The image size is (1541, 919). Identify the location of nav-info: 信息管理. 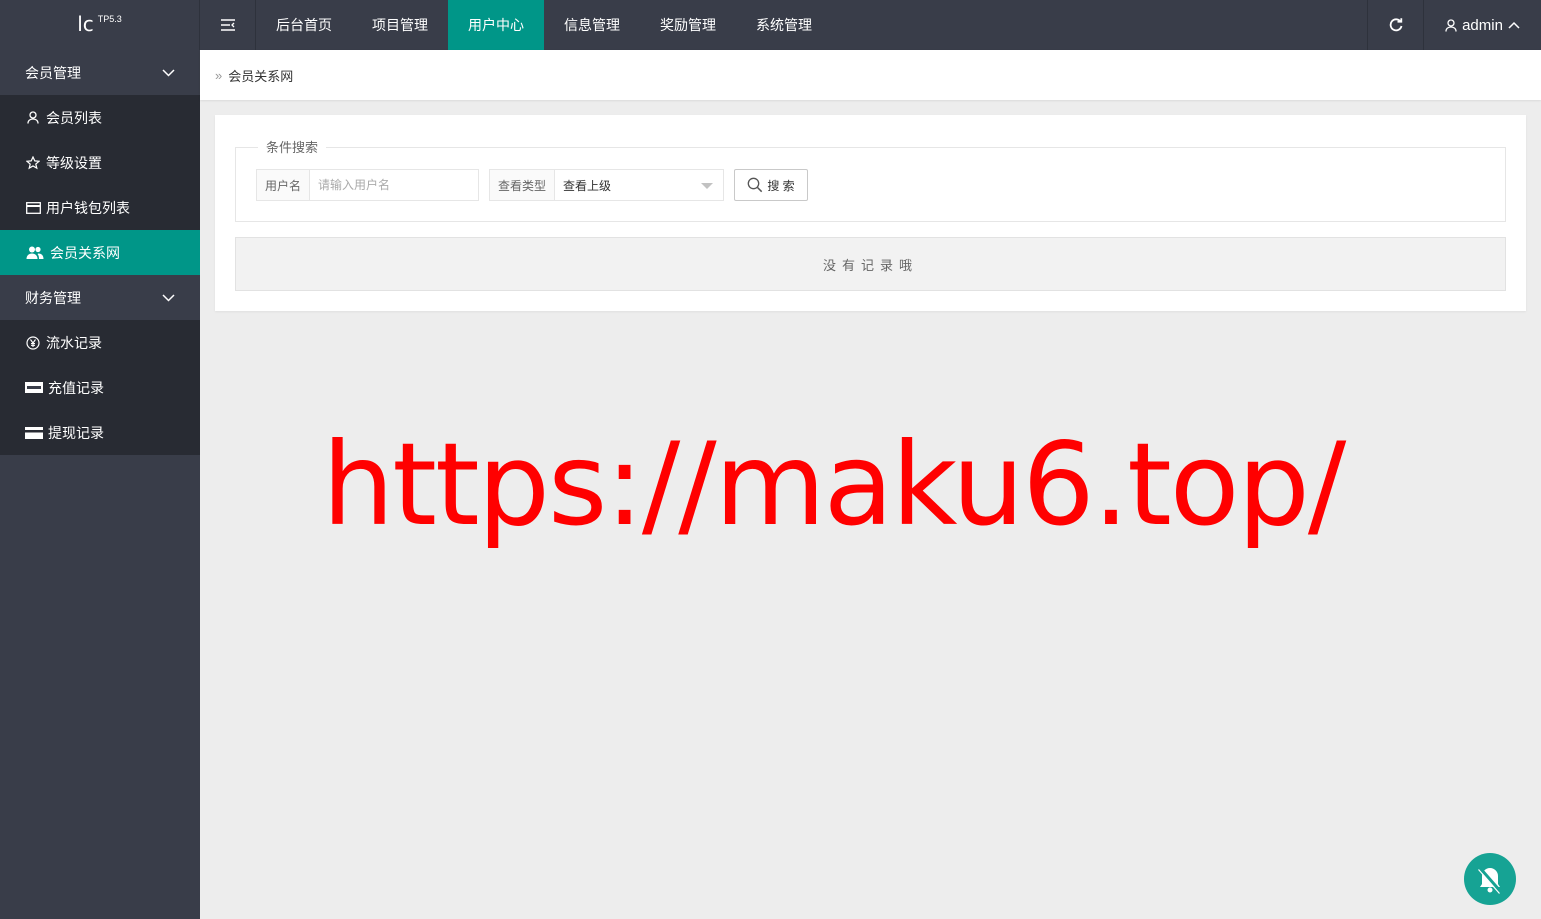
(592, 25).